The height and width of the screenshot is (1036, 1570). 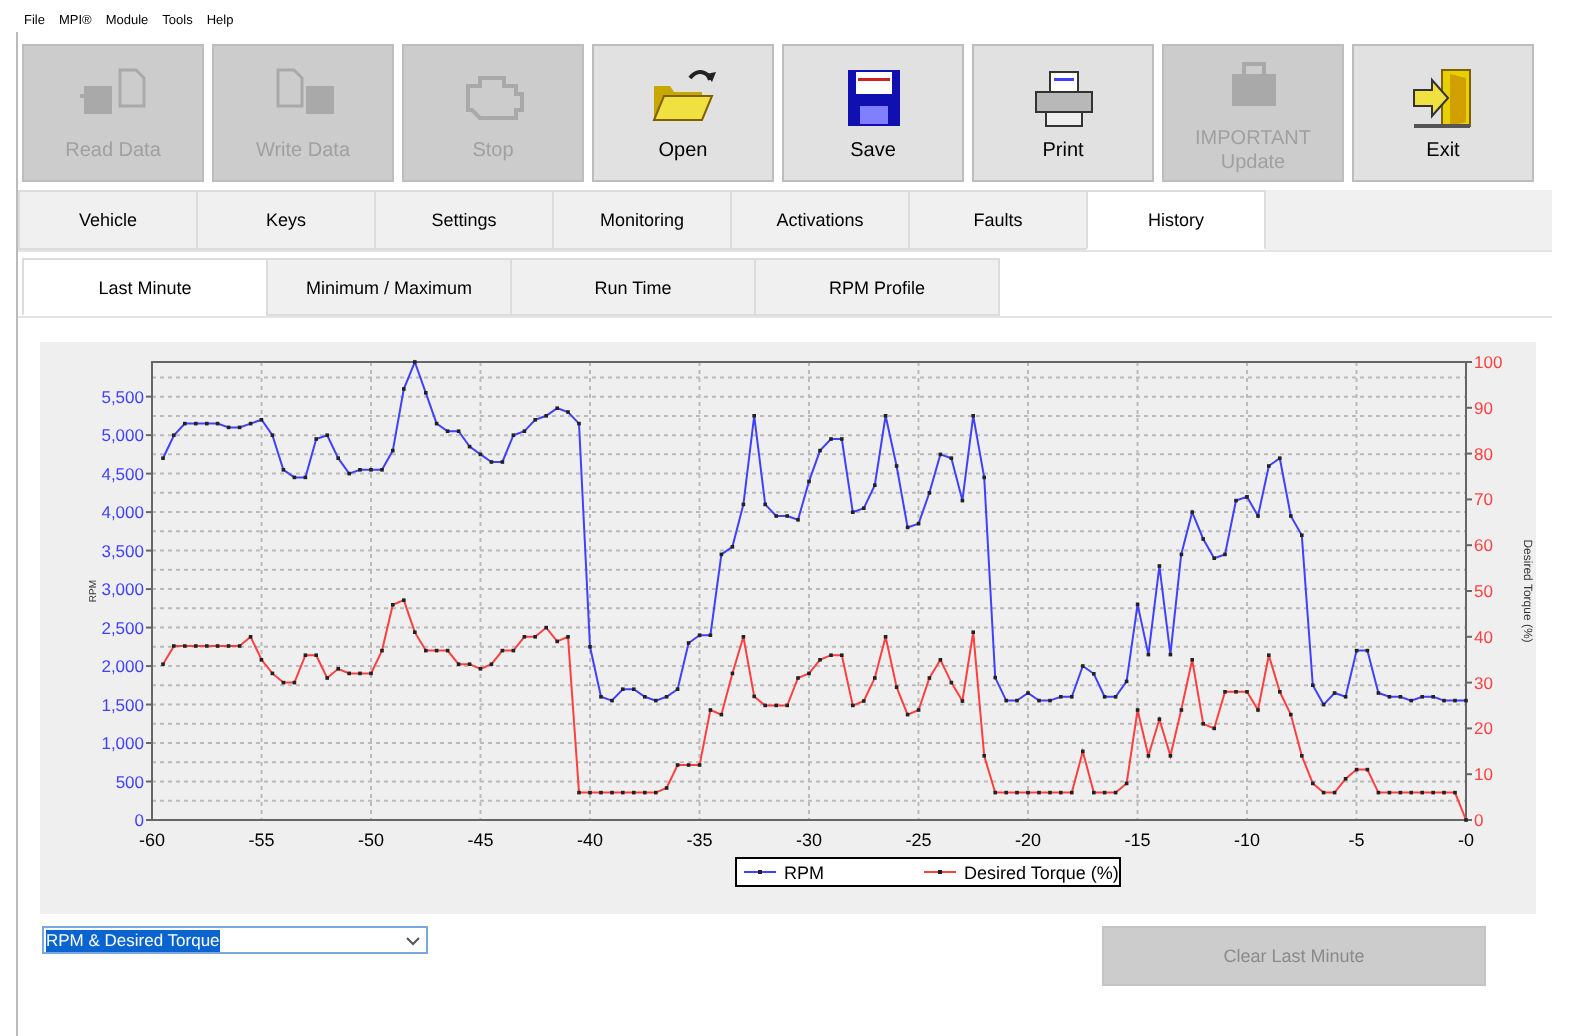 What do you see at coordinates (1041, 873) in the screenshot?
I see `legend-label: Desired Torque (%)` at bounding box center [1041, 873].